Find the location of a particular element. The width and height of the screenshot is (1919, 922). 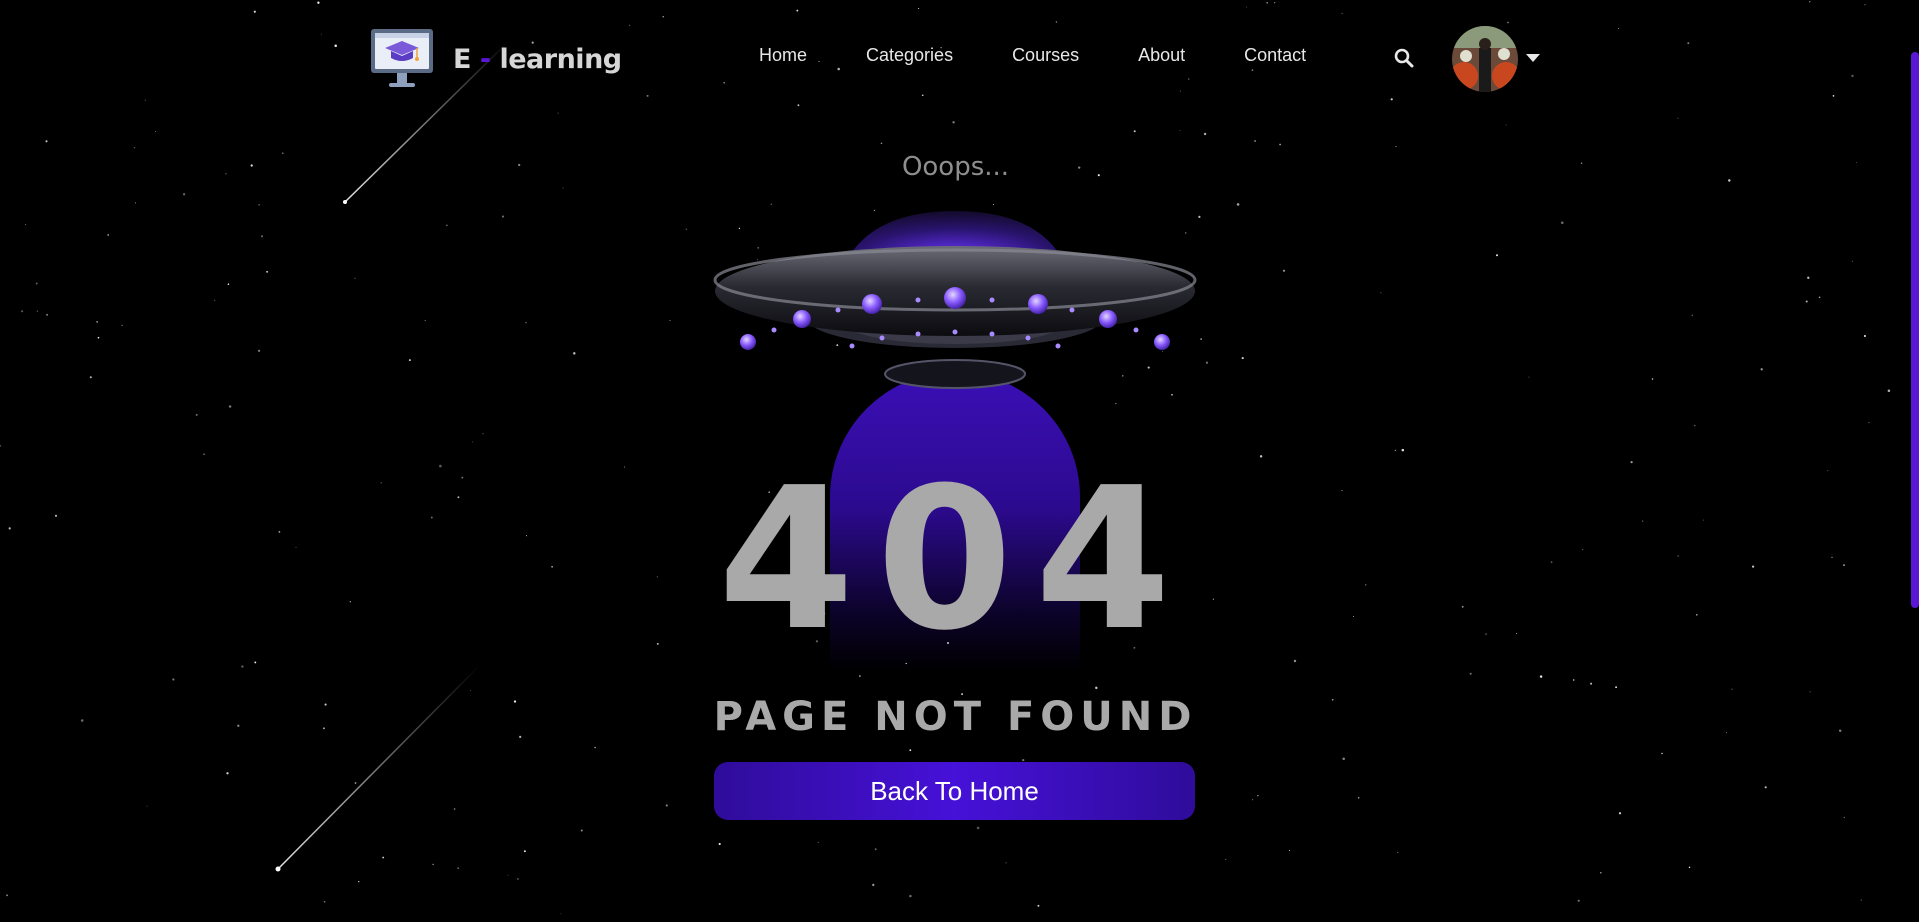

graduation-cap-monitor-icon is located at coordinates (402, 58).